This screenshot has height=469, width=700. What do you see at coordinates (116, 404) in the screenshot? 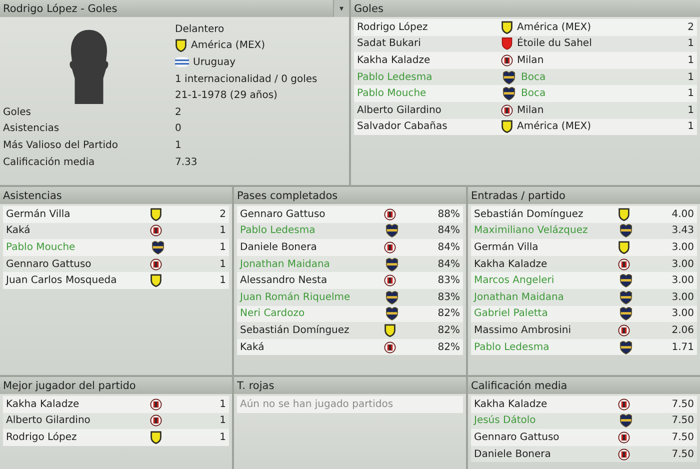
I see `table-row: Kakha Kaladze 1` at bounding box center [116, 404].